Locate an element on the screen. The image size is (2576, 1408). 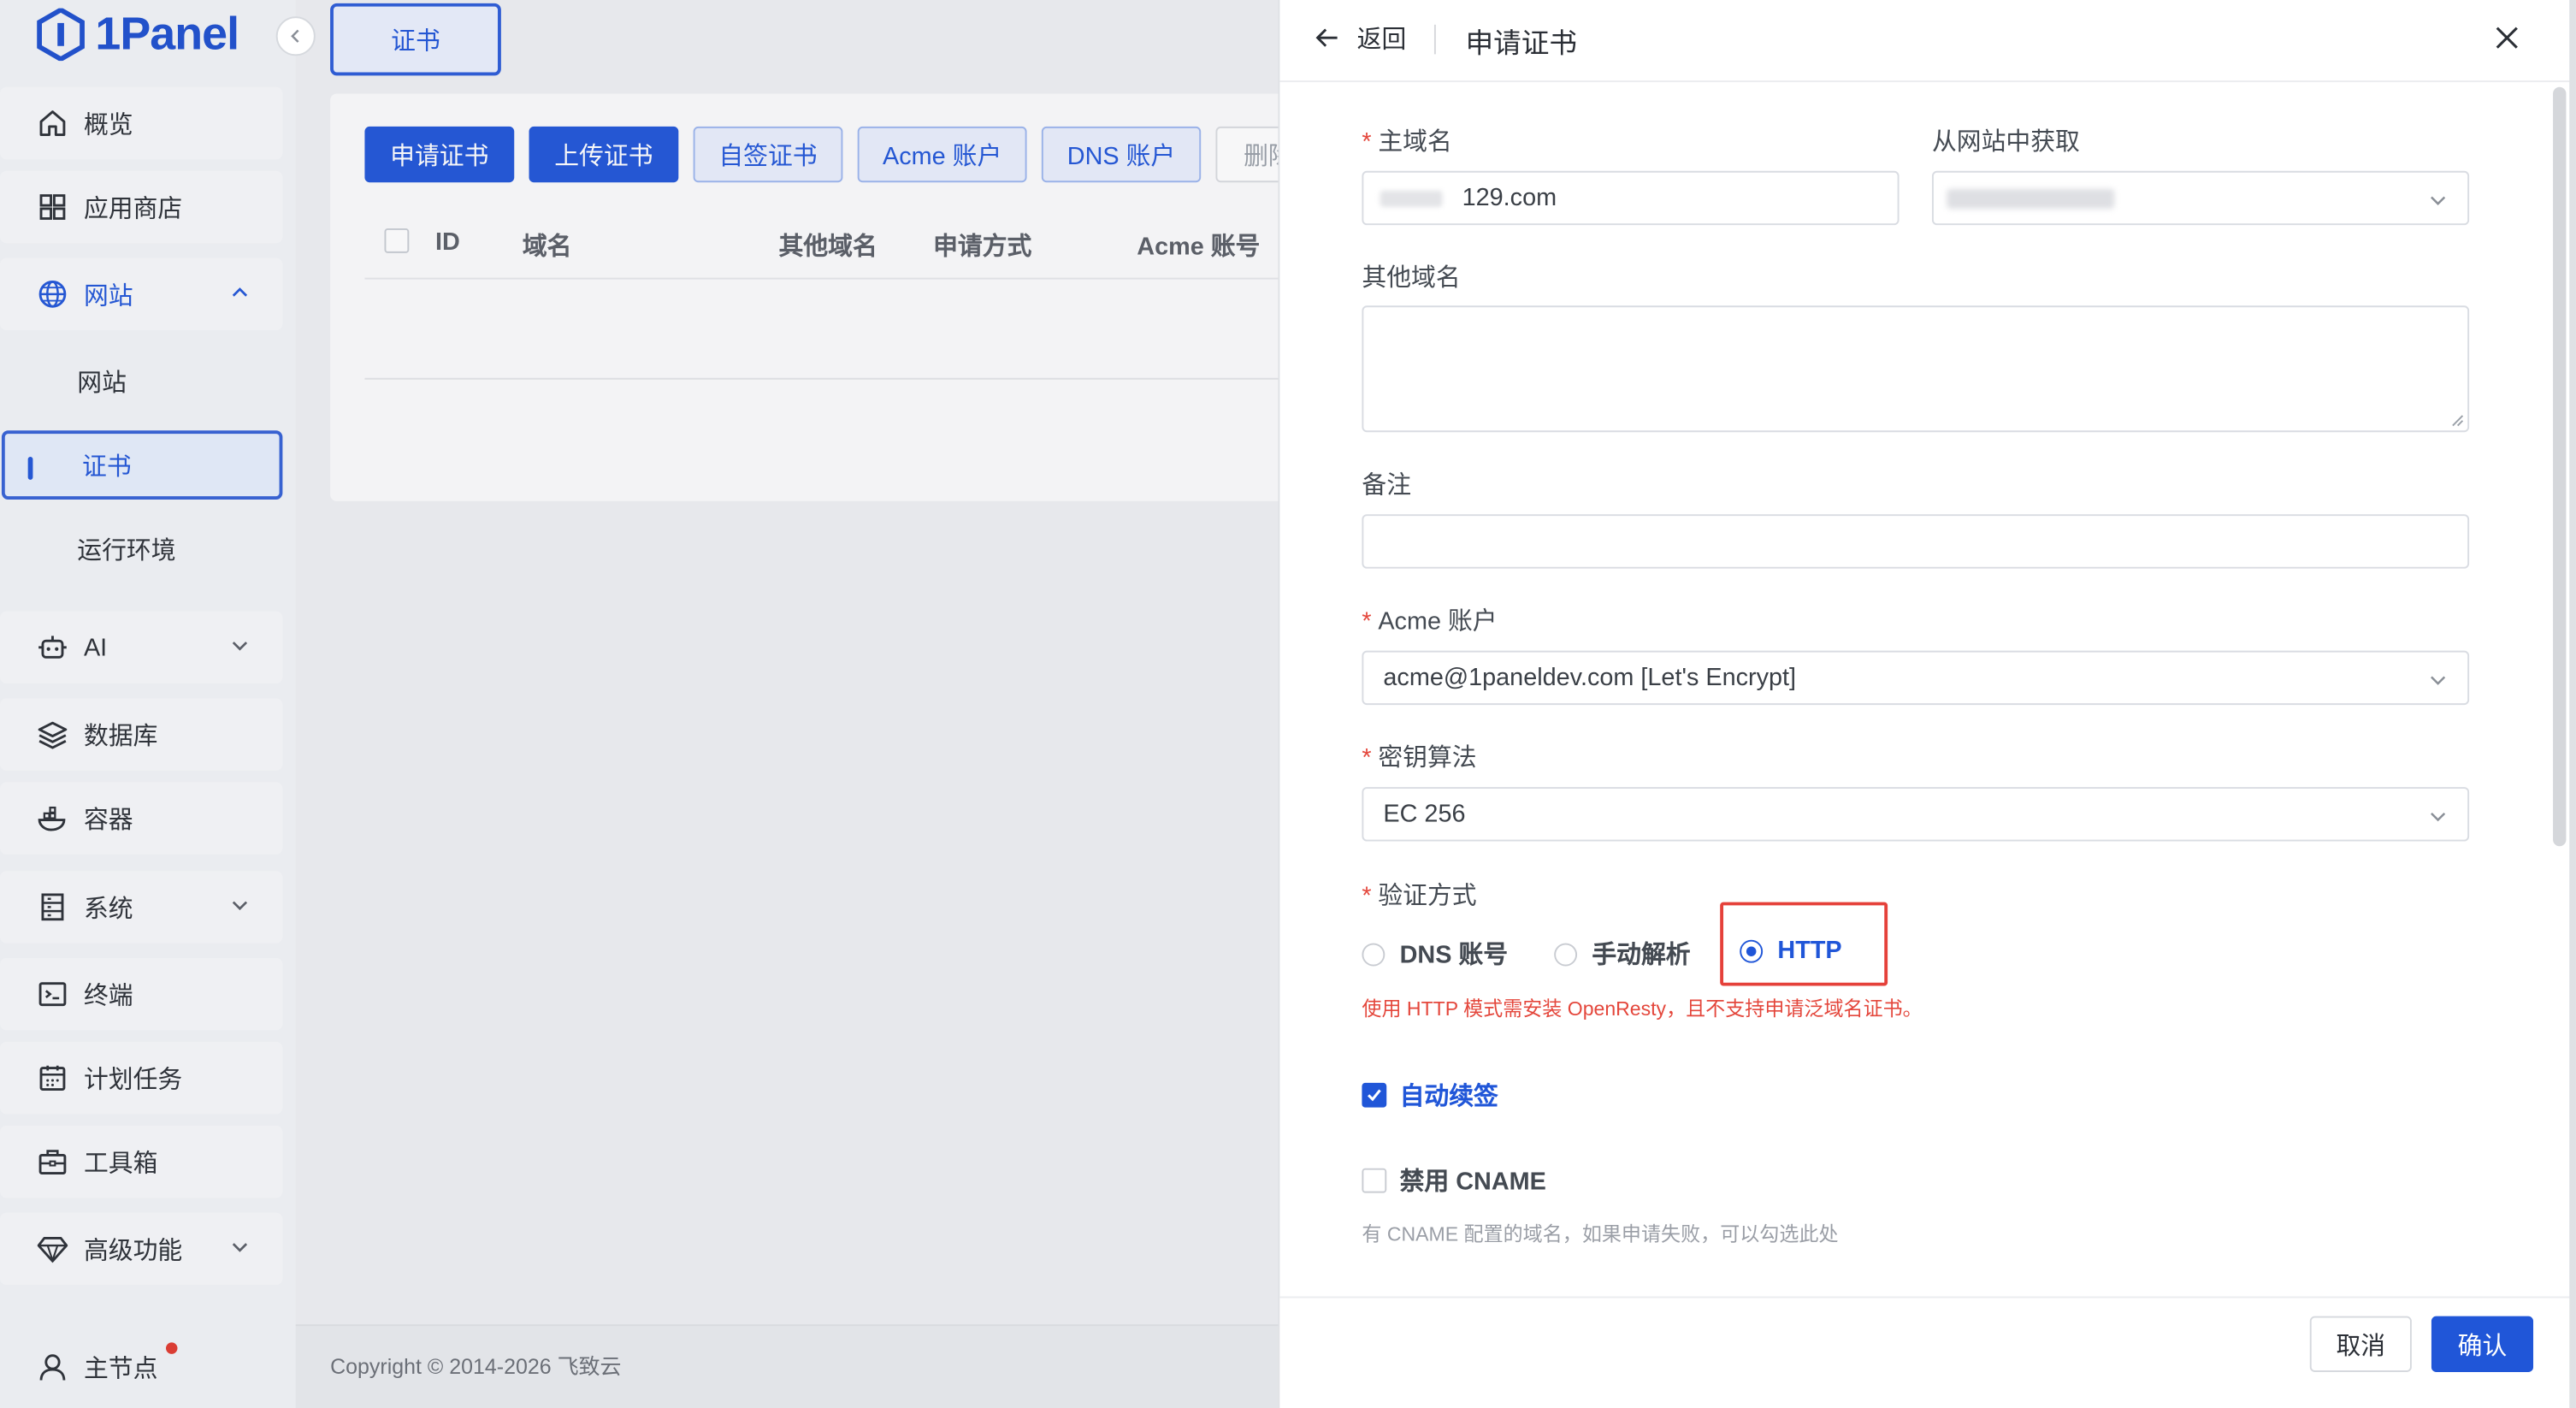
verify-method-label: * 验证方式 is located at coordinates (1419, 895).